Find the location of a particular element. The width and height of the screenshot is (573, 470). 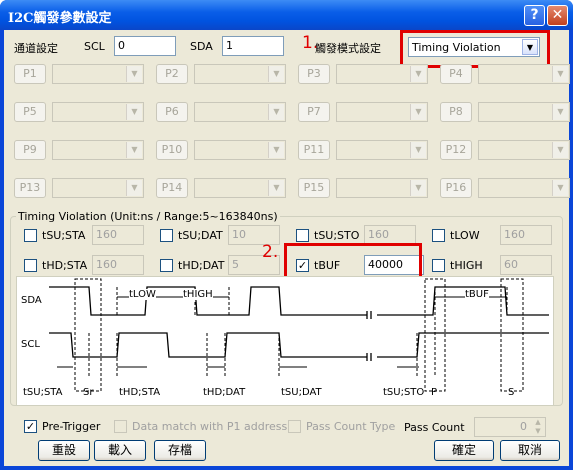

datamatch-checkbox is located at coordinates (120, 426).